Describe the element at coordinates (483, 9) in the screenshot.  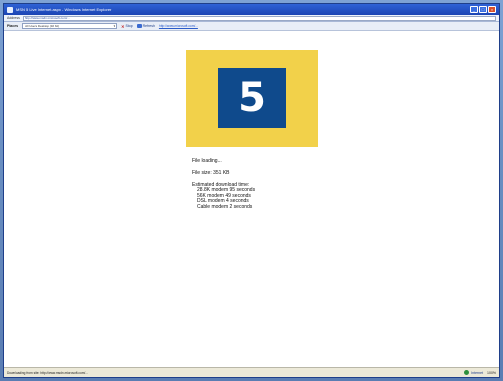
I see `maximize-button: □` at that location.